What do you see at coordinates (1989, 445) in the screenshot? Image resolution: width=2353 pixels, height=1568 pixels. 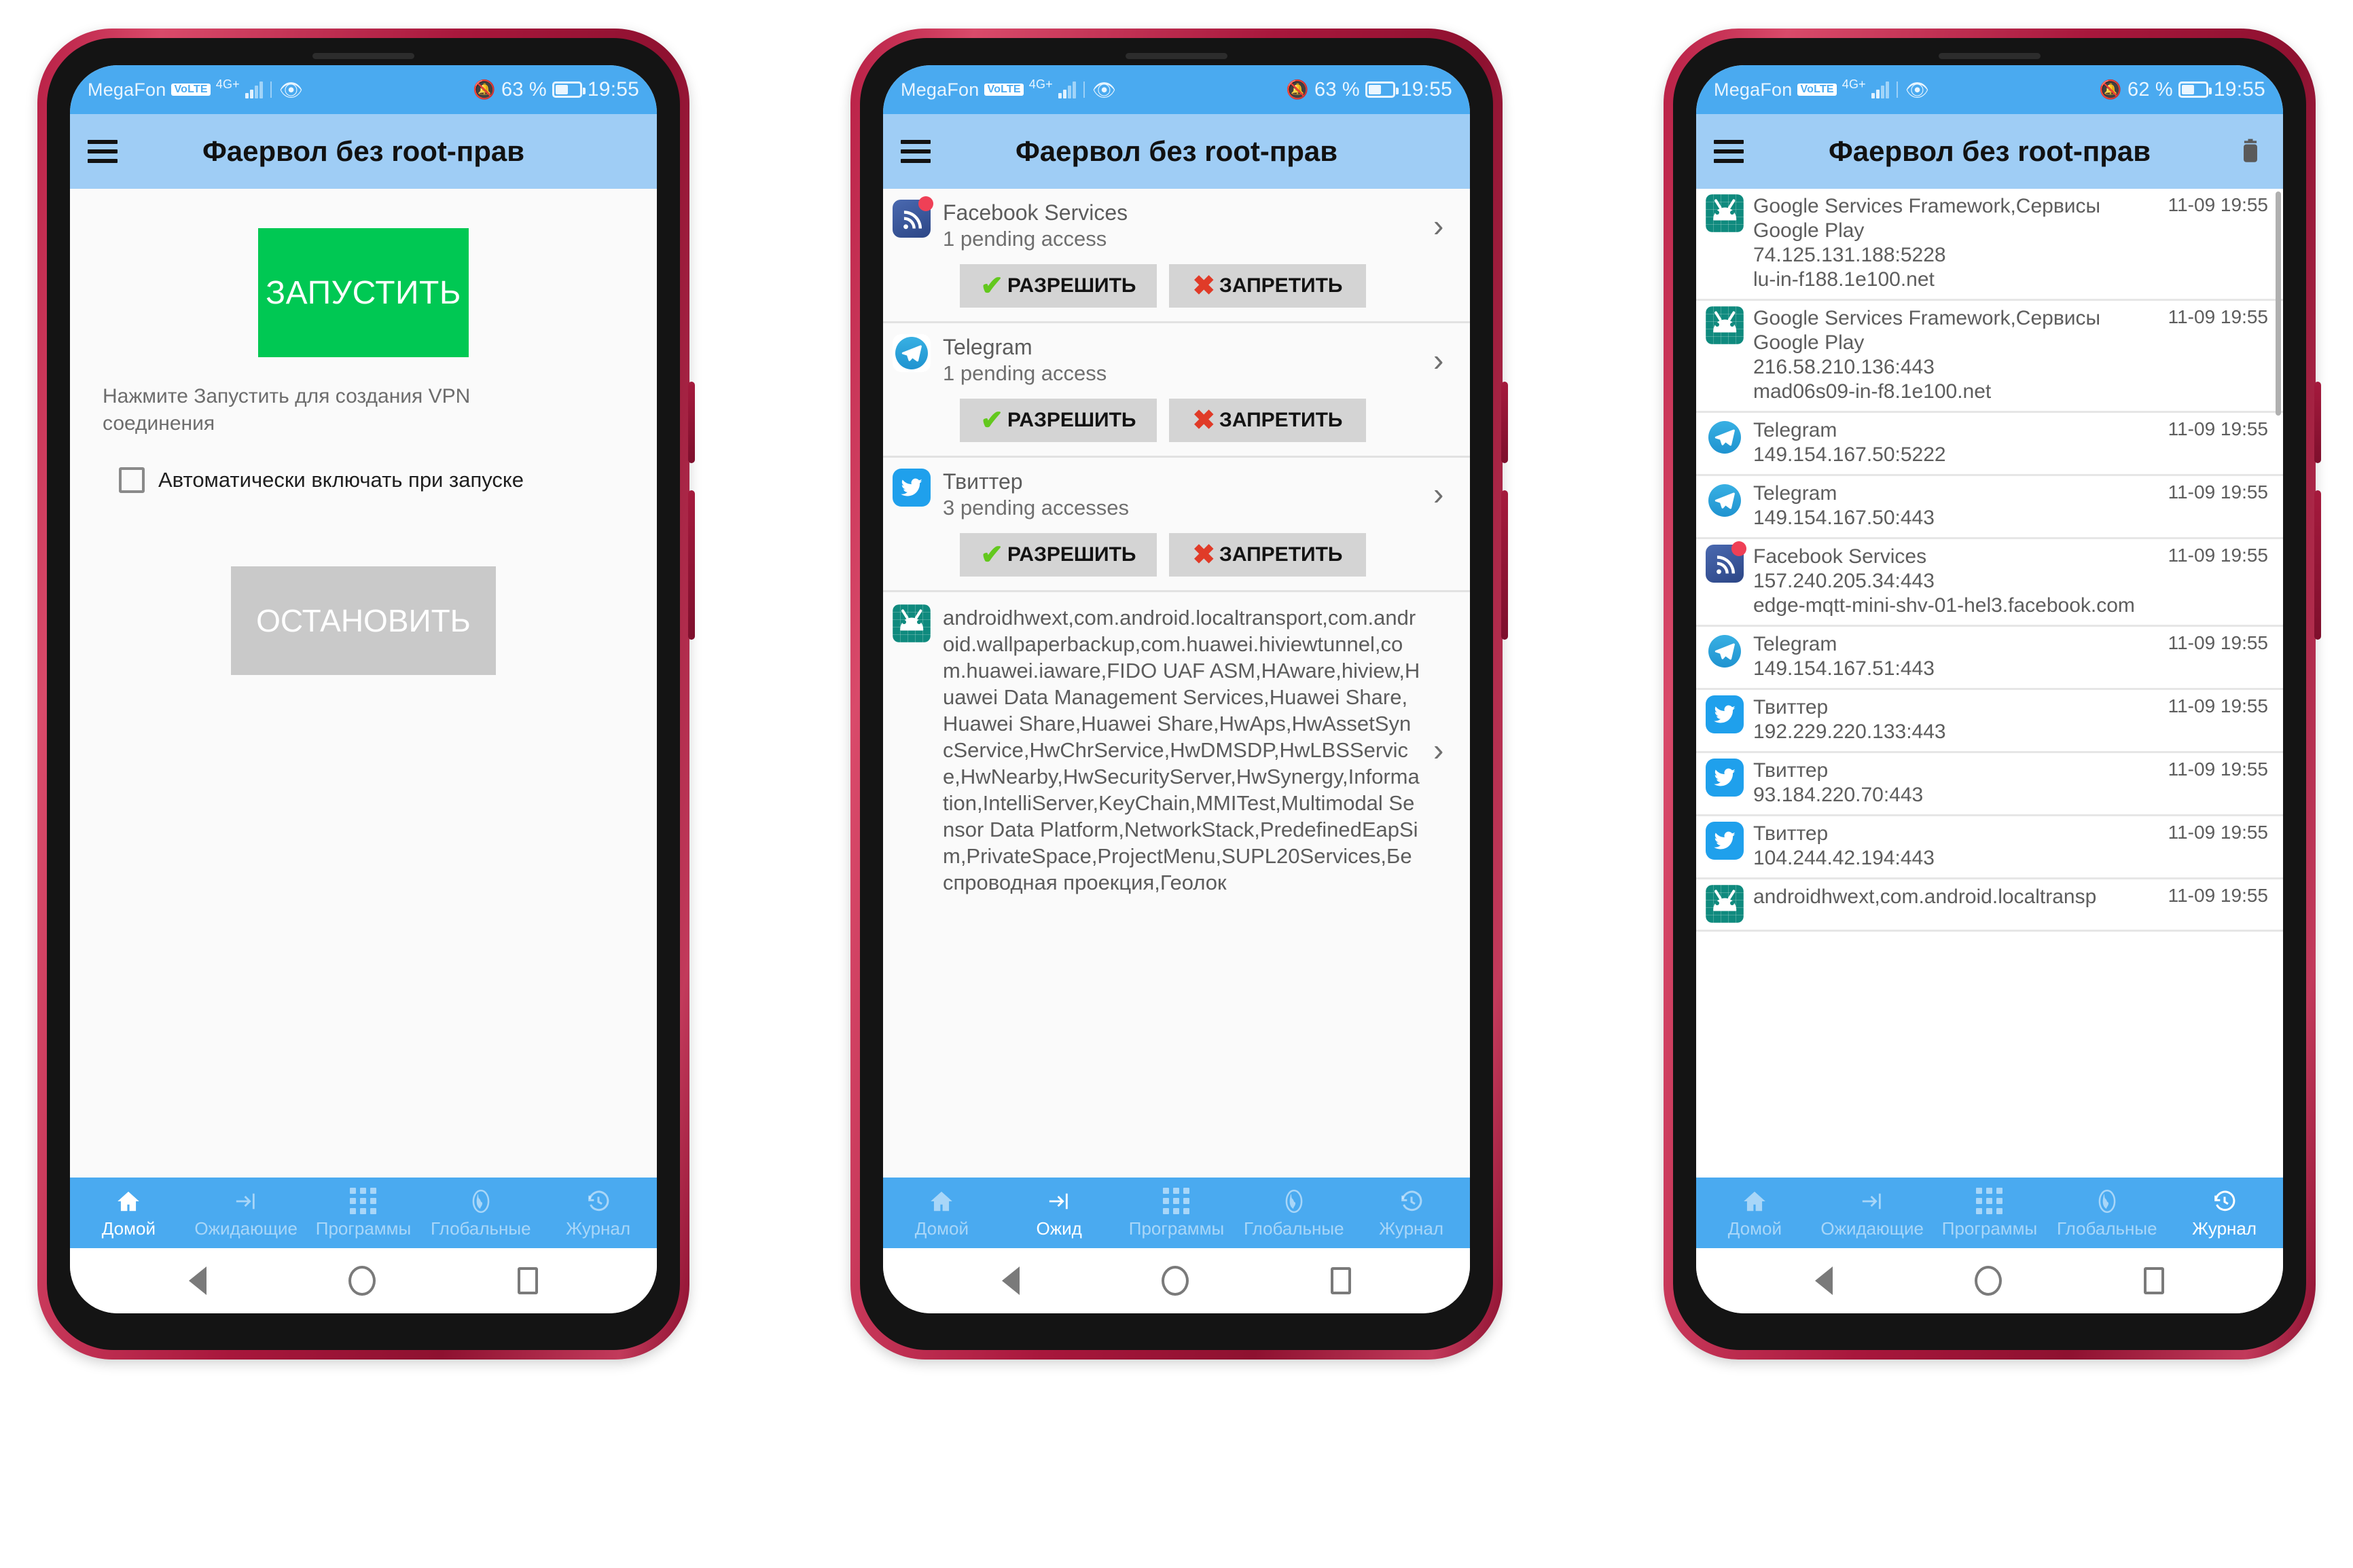 I see `table-row: Telegram 11-09 19:55 149.154.167.50:5222` at bounding box center [1989, 445].